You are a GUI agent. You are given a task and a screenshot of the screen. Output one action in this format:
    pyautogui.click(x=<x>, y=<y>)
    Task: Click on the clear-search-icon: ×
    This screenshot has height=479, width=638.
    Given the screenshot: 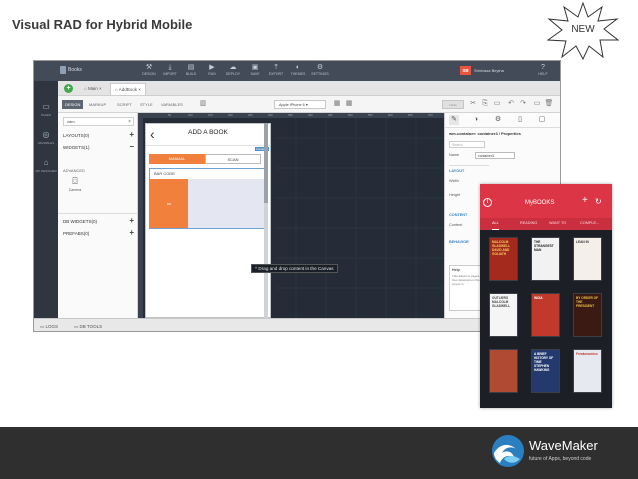 What is the action you would take?
    pyautogui.click(x=129, y=122)
    